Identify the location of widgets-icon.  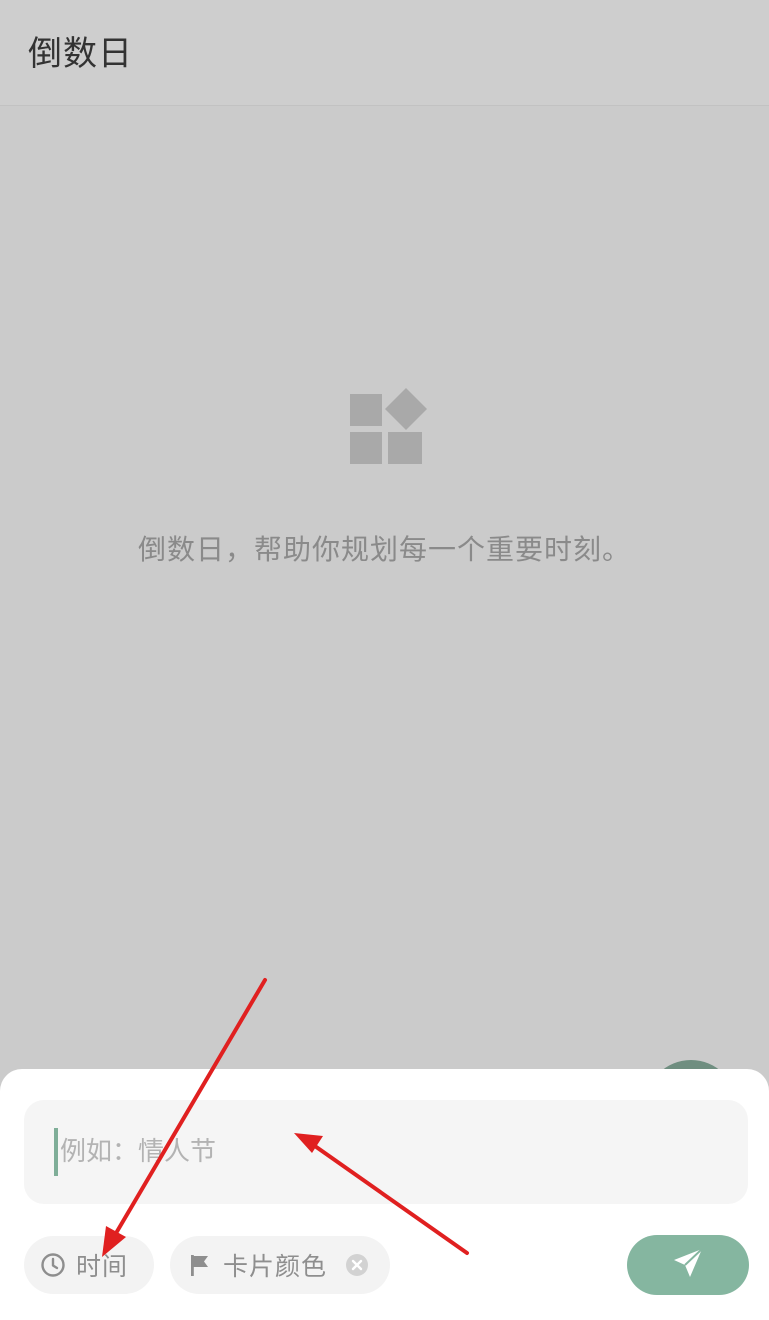
(389, 427).